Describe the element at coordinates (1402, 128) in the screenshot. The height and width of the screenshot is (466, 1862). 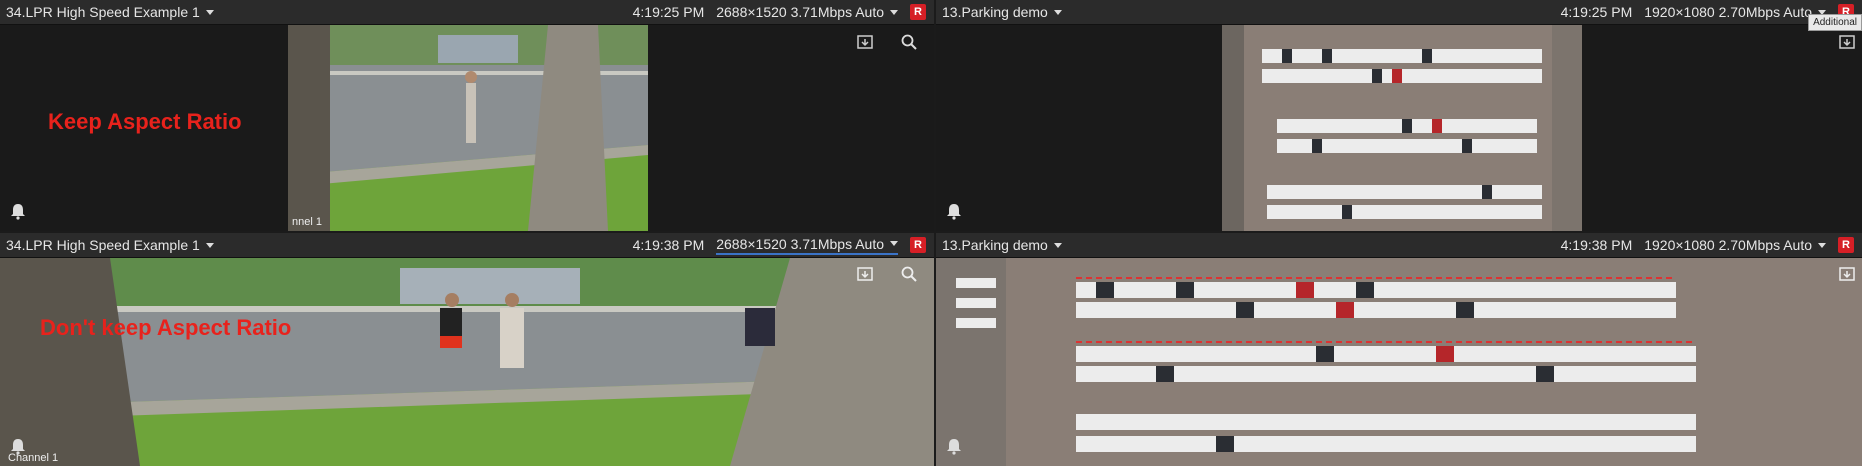
I see `parking-lot-image` at that location.